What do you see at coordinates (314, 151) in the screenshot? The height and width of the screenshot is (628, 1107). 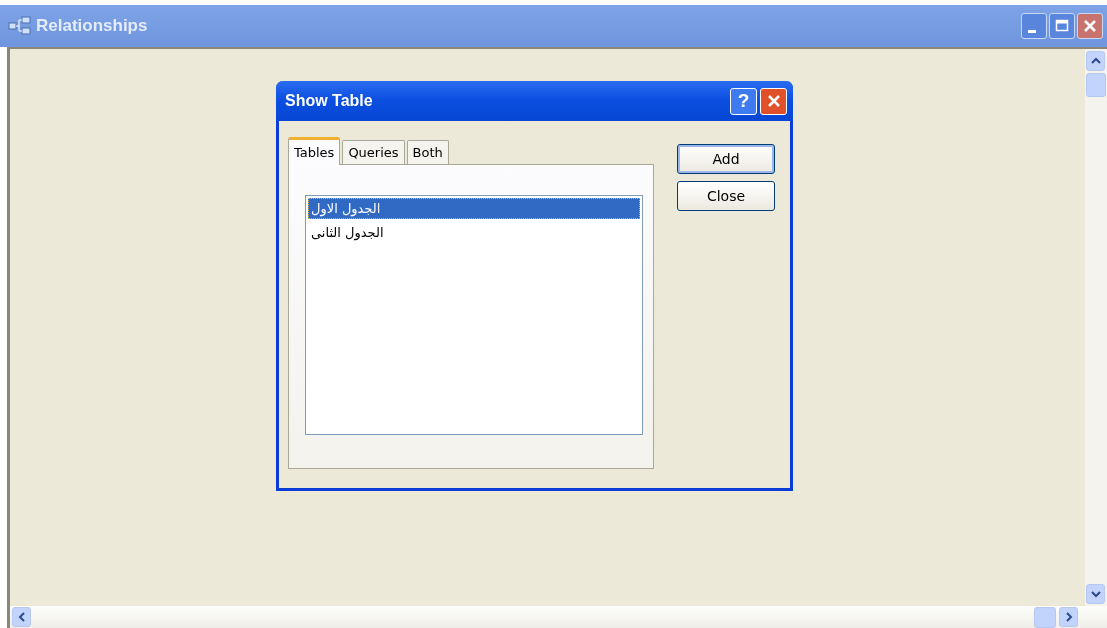 I see `tab: Tables` at bounding box center [314, 151].